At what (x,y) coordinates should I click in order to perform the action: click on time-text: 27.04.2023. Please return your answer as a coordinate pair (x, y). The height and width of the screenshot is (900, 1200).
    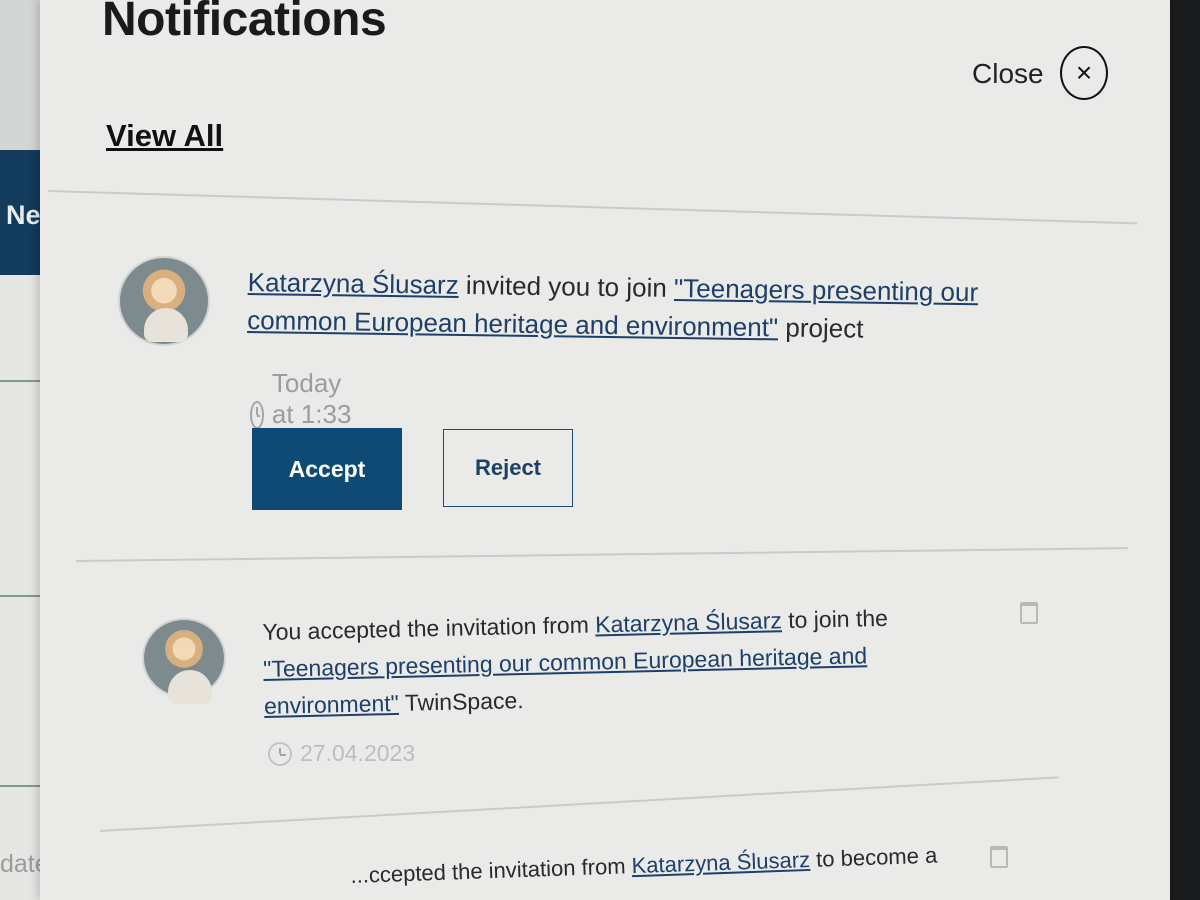
    Looking at the image, I should click on (358, 753).